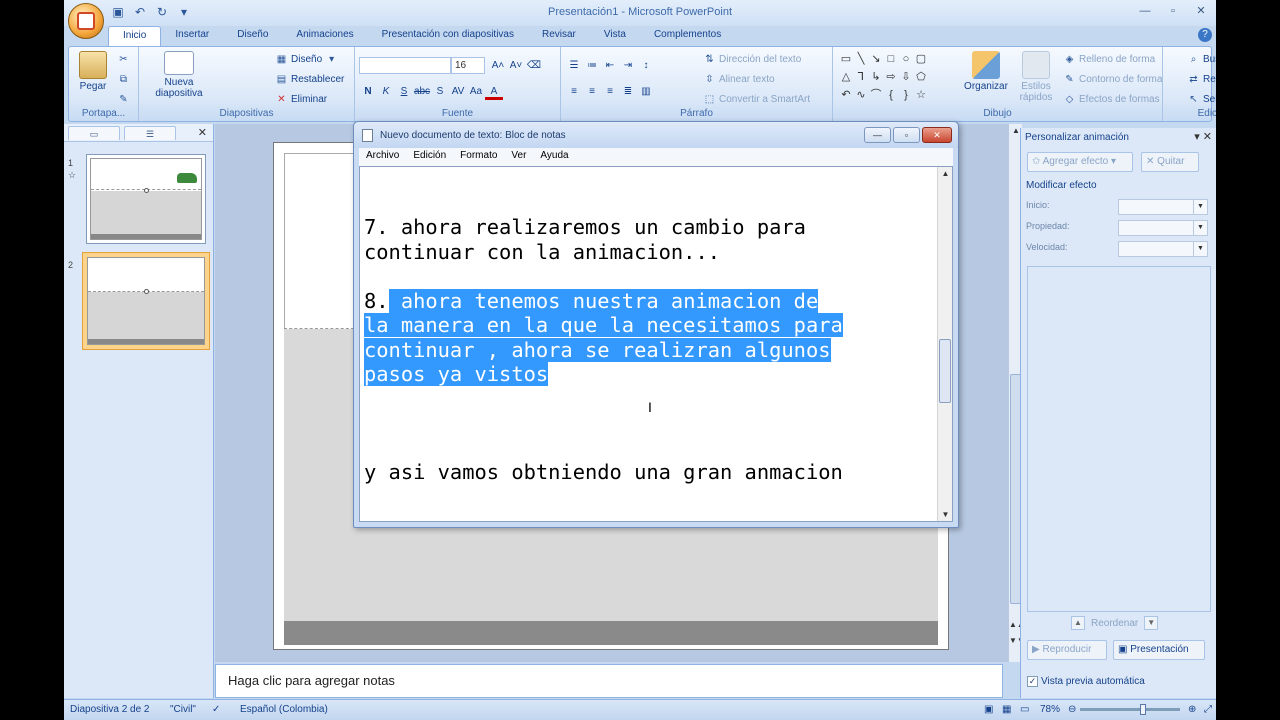 This screenshot has height=720, width=1280. I want to click on delete-slide-button: ✕ Eliminar, so click(301, 99).